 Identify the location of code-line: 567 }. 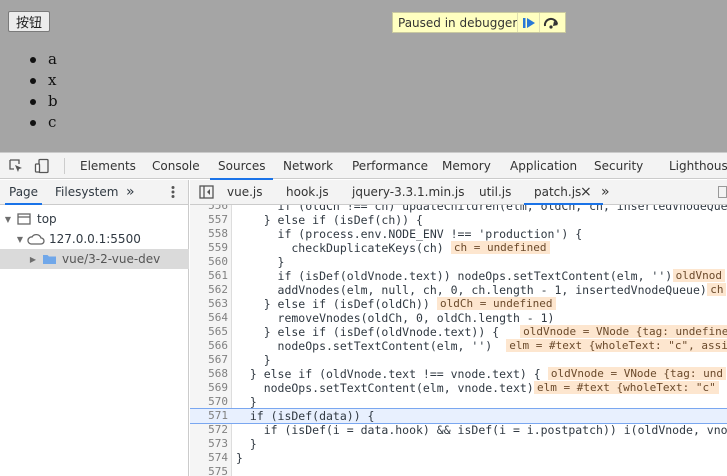
(458, 360).